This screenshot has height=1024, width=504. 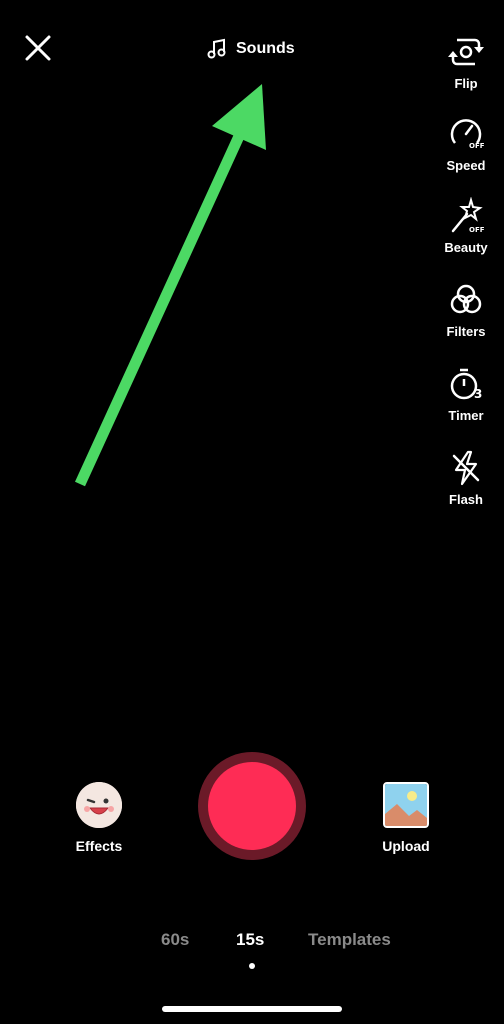 I want to click on sounds-button: Sounds, so click(x=250, y=49).